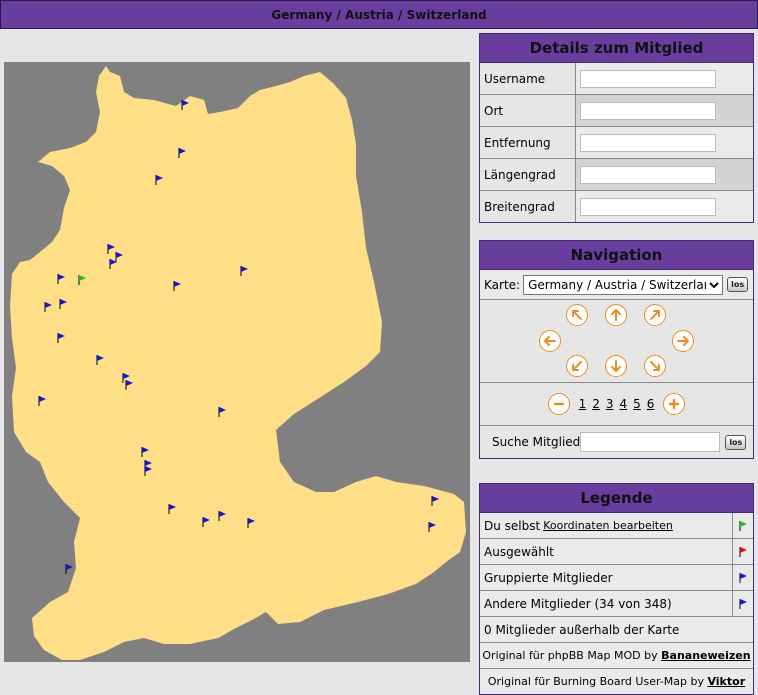 The image size is (758, 695). What do you see at coordinates (570, 655) in the screenshot?
I see `credit-1-text: Original für phpBB Map MOD by` at bounding box center [570, 655].